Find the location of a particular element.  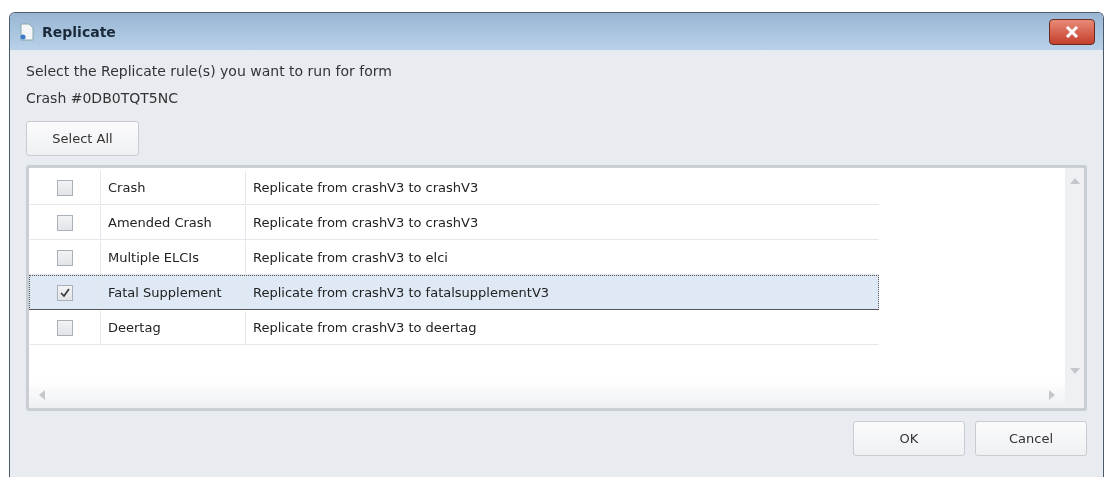

prompt-text: Select the Replicate rule(s) you want to run for form is located at coordinates (209, 71).